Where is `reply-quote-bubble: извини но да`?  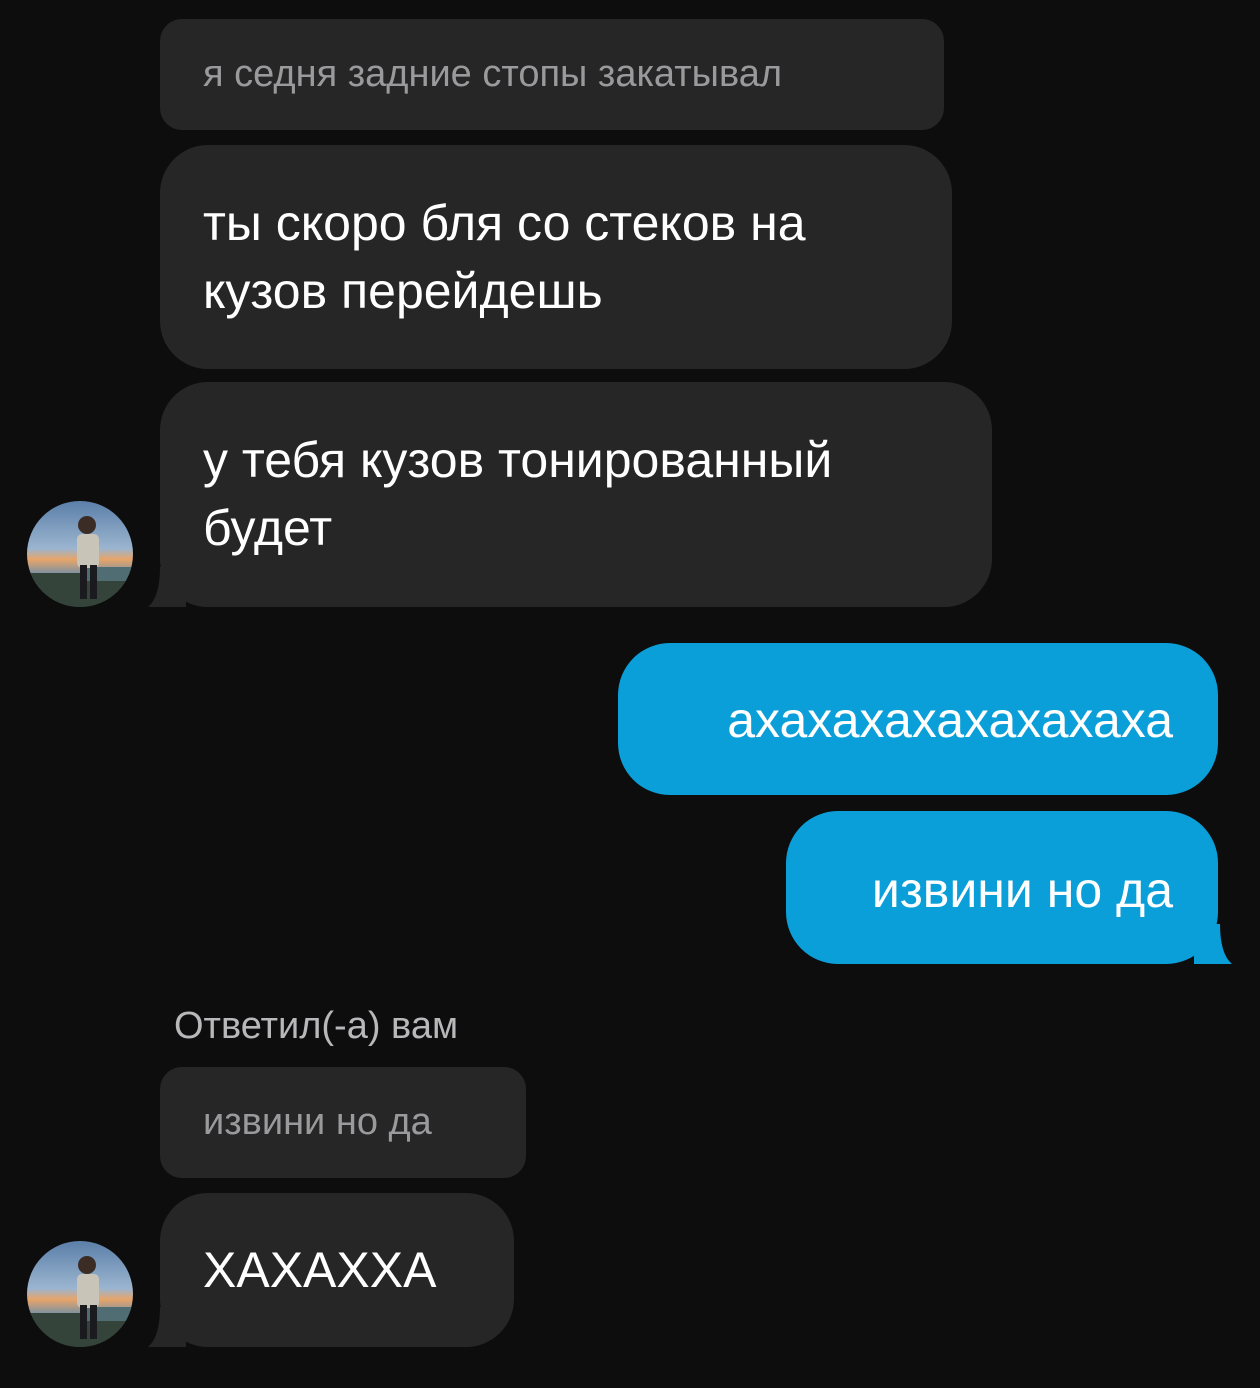 reply-quote-bubble: извини но да is located at coordinates (343, 1122).